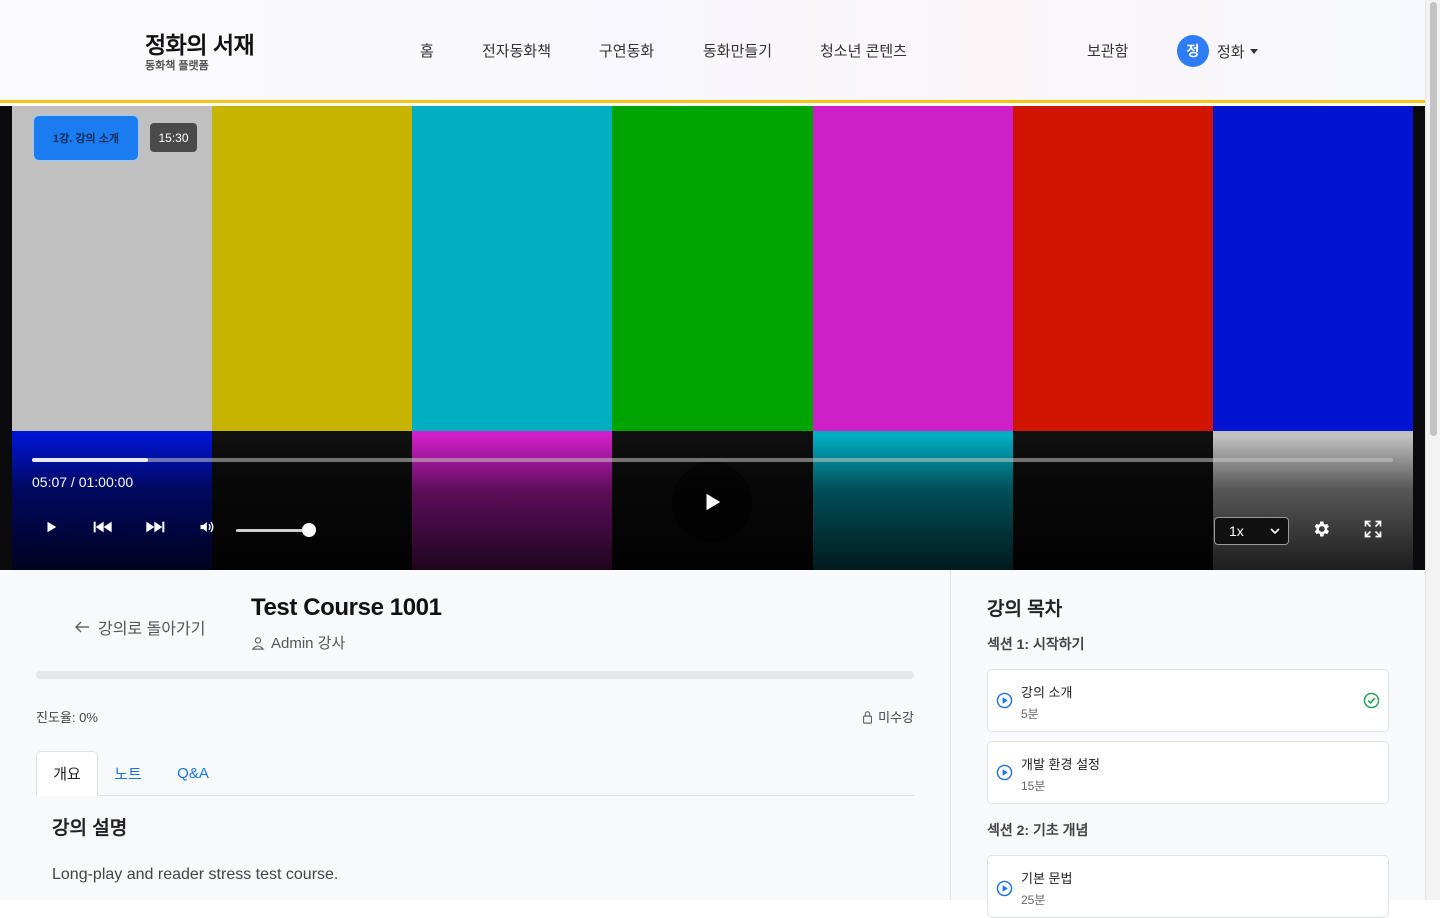 Image resolution: width=1440 pixels, height=918 pixels. What do you see at coordinates (90, 828) in the screenshot?
I see `description-heading: 강의 설명` at bounding box center [90, 828].